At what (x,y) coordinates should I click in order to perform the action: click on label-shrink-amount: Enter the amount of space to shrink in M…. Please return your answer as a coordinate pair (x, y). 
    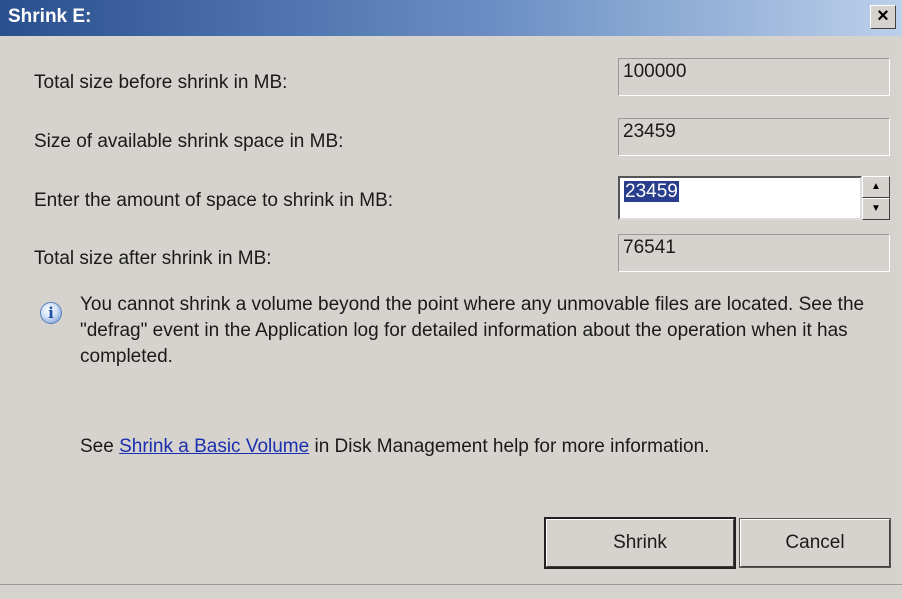
    Looking at the image, I should click on (214, 200).